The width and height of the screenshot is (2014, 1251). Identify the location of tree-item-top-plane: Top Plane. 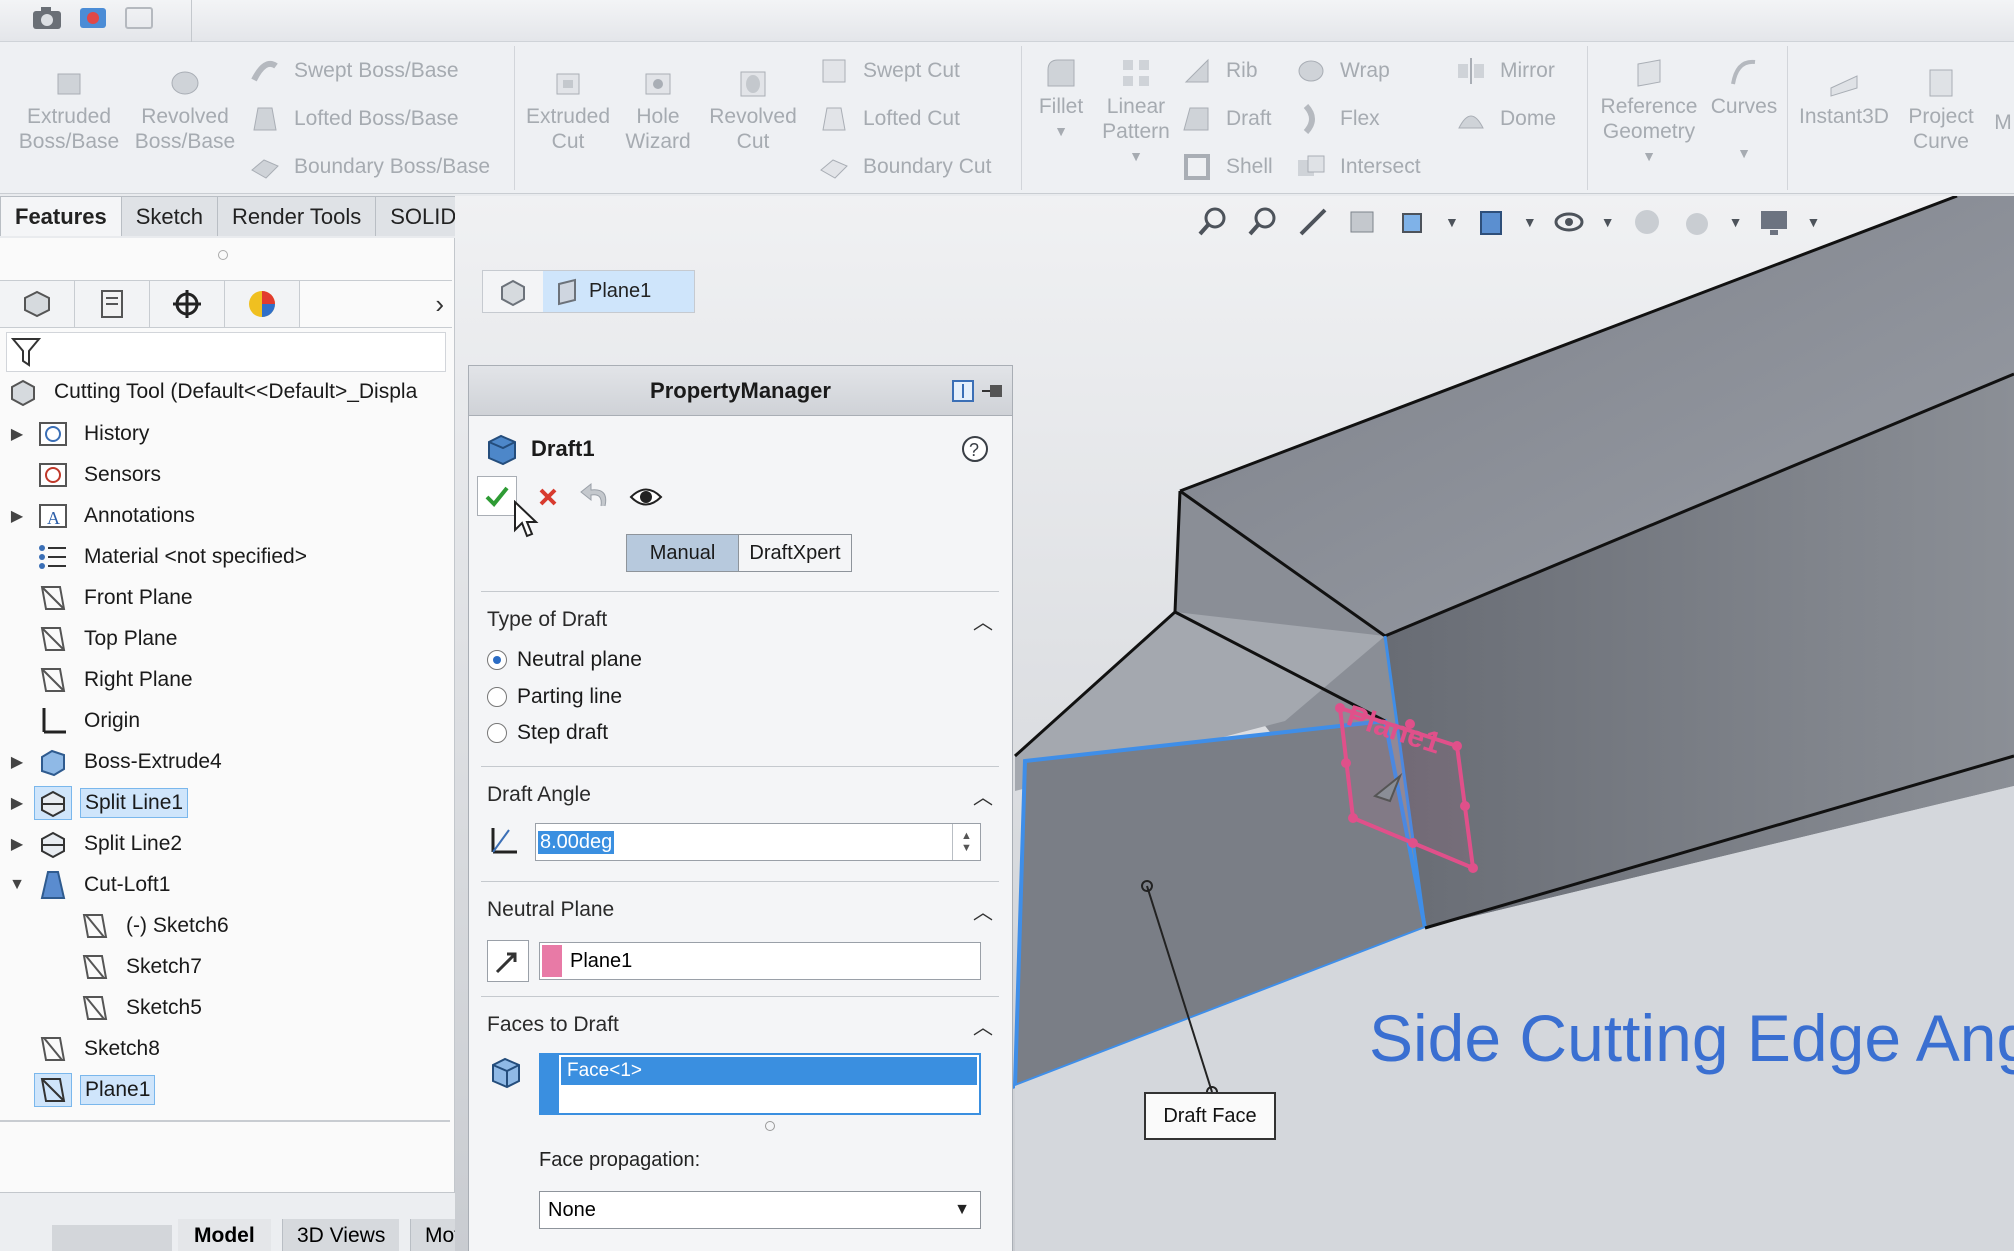
(90, 639).